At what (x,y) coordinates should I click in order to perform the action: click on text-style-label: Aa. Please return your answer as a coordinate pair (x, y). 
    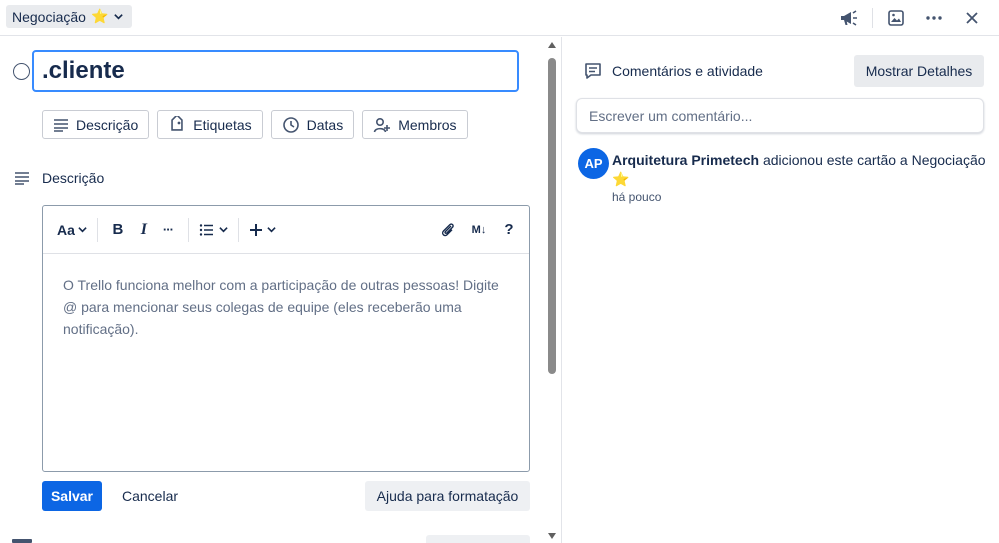
    Looking at the image, I should click on (66, 229).